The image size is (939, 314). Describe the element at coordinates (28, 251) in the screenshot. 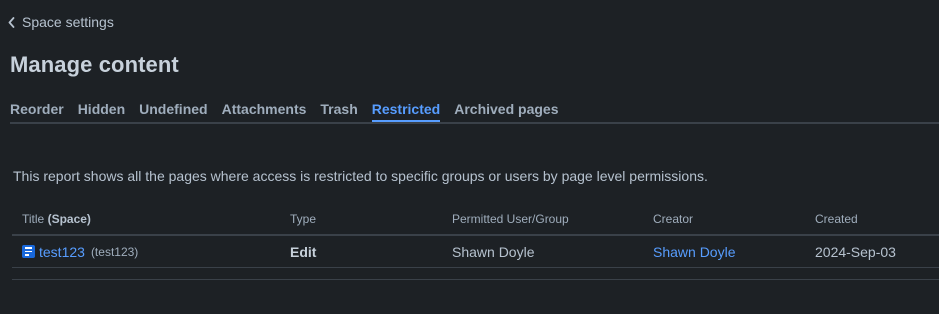

I see `page-icon` at that location.